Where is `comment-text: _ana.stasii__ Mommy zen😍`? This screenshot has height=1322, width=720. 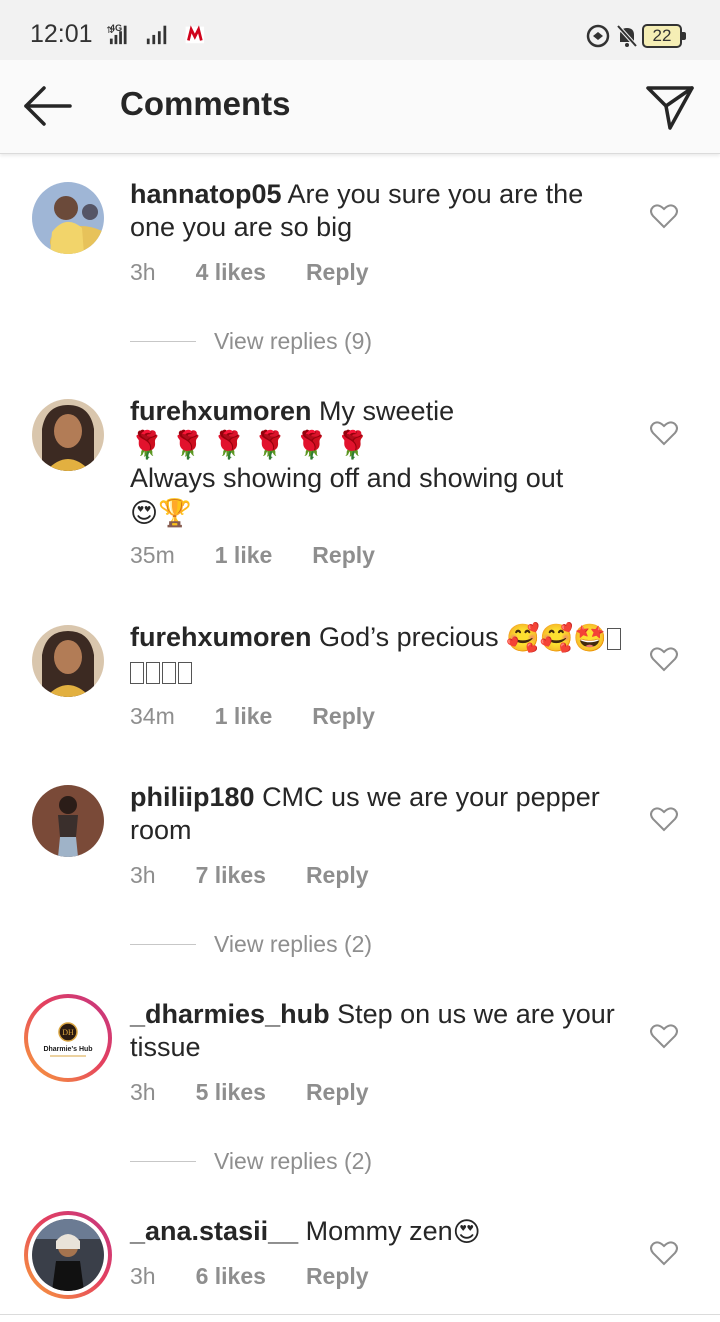 comment-text: _ana.stasii__ Mommy zen😍 is located at coordinates (380, 1232).